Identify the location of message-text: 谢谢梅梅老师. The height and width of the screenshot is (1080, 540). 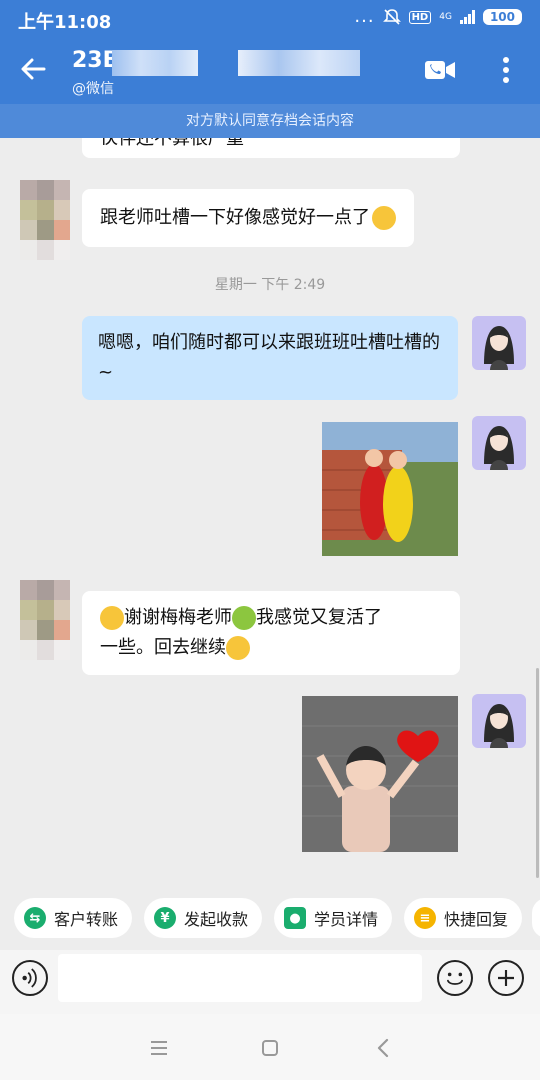
(178, 617).